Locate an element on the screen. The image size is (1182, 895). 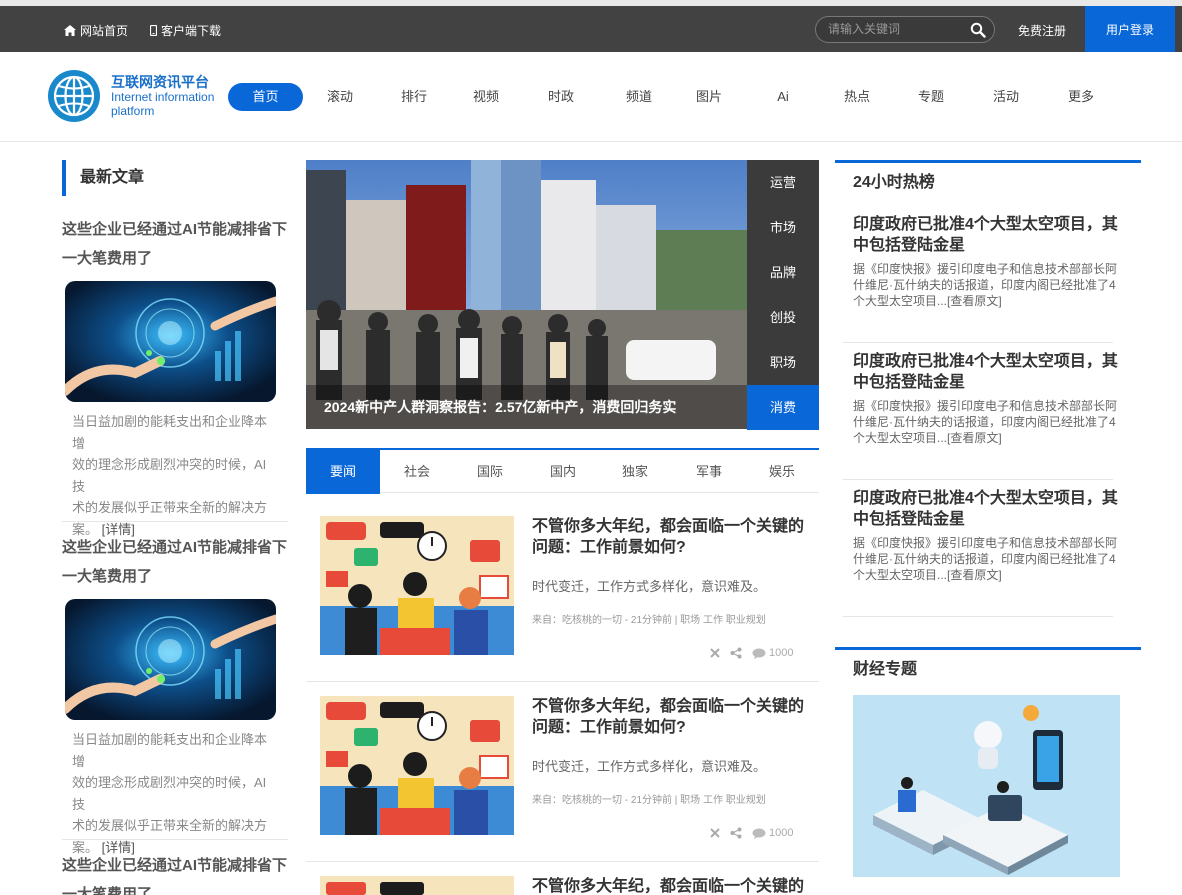
slider-category-workplace: 职场 is located at coordinates (783, 362).